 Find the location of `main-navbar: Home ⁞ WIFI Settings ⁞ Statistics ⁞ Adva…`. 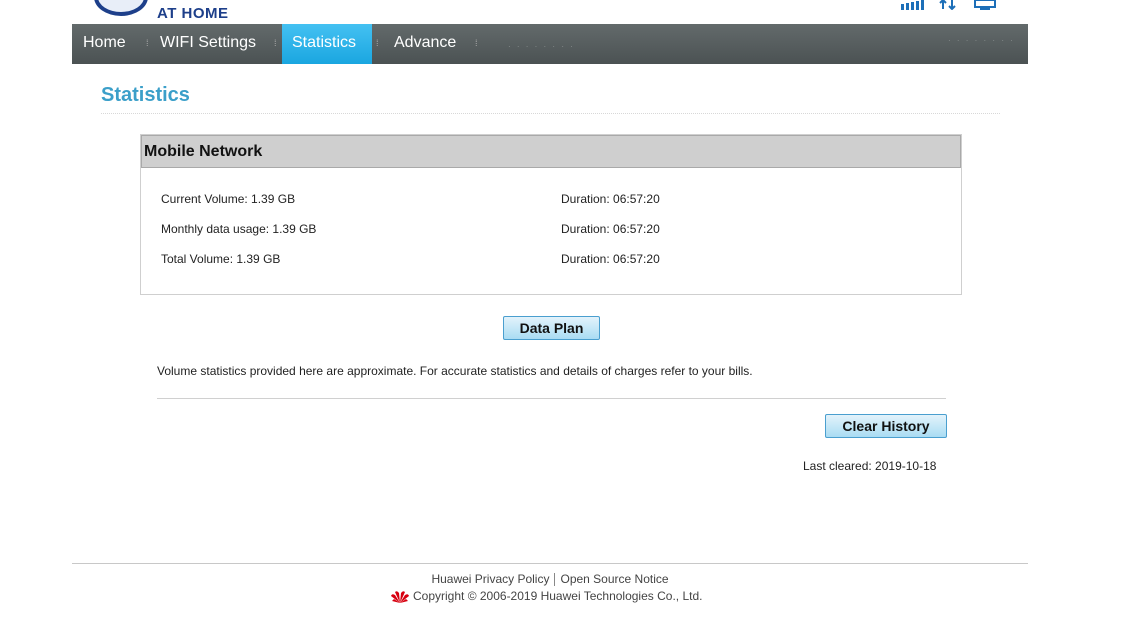

main-navbar: Home ⁞ WIFI Settings ⁞ Statistics ⁞ Adva… is located at coordinates (550, 44).